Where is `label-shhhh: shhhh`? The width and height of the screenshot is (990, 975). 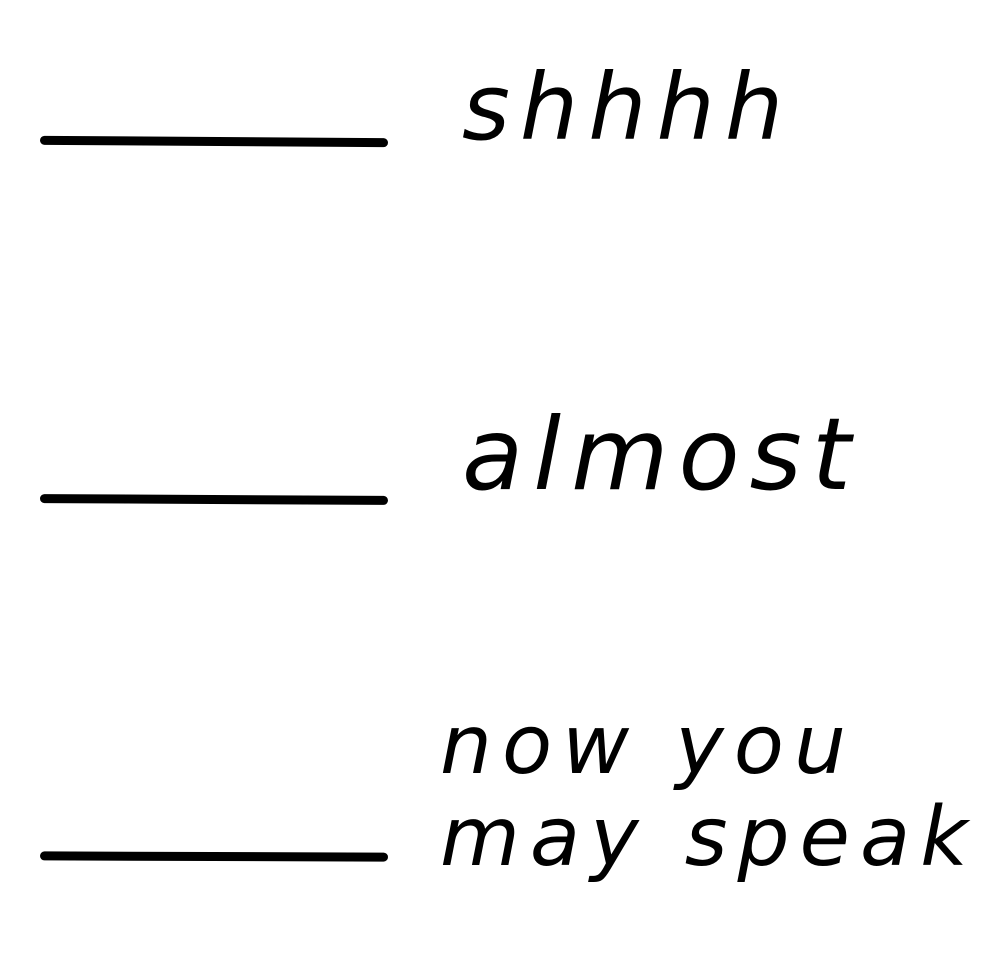
label-shhhh: shhhh is located at coordinates (628, 107).